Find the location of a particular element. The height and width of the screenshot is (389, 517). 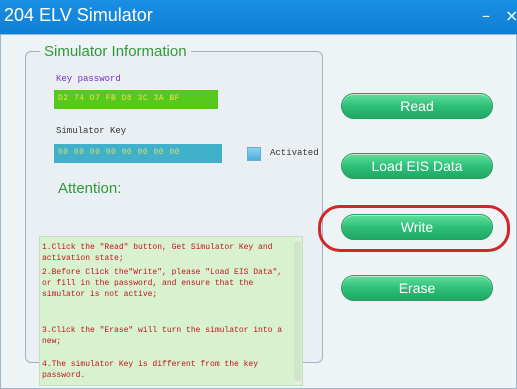

simulator-key-field: 00 00 00 00 00 00 00 00 is located at coordinates (138, 153).